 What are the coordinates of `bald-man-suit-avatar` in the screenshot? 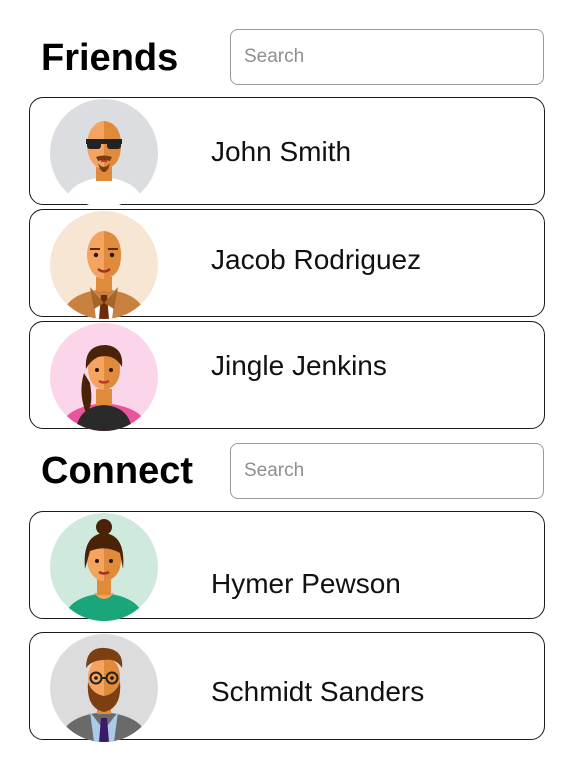 It's located at (104, 265).